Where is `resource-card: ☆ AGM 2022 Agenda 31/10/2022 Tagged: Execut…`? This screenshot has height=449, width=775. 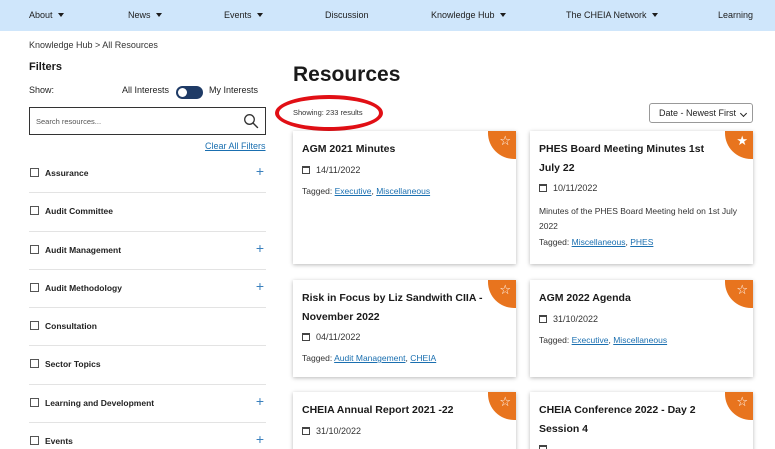 resource-card: ☆ AGM 2022 Agenda 31/10/2022 Tagged: Execut… is located at coordinates (641, 328).